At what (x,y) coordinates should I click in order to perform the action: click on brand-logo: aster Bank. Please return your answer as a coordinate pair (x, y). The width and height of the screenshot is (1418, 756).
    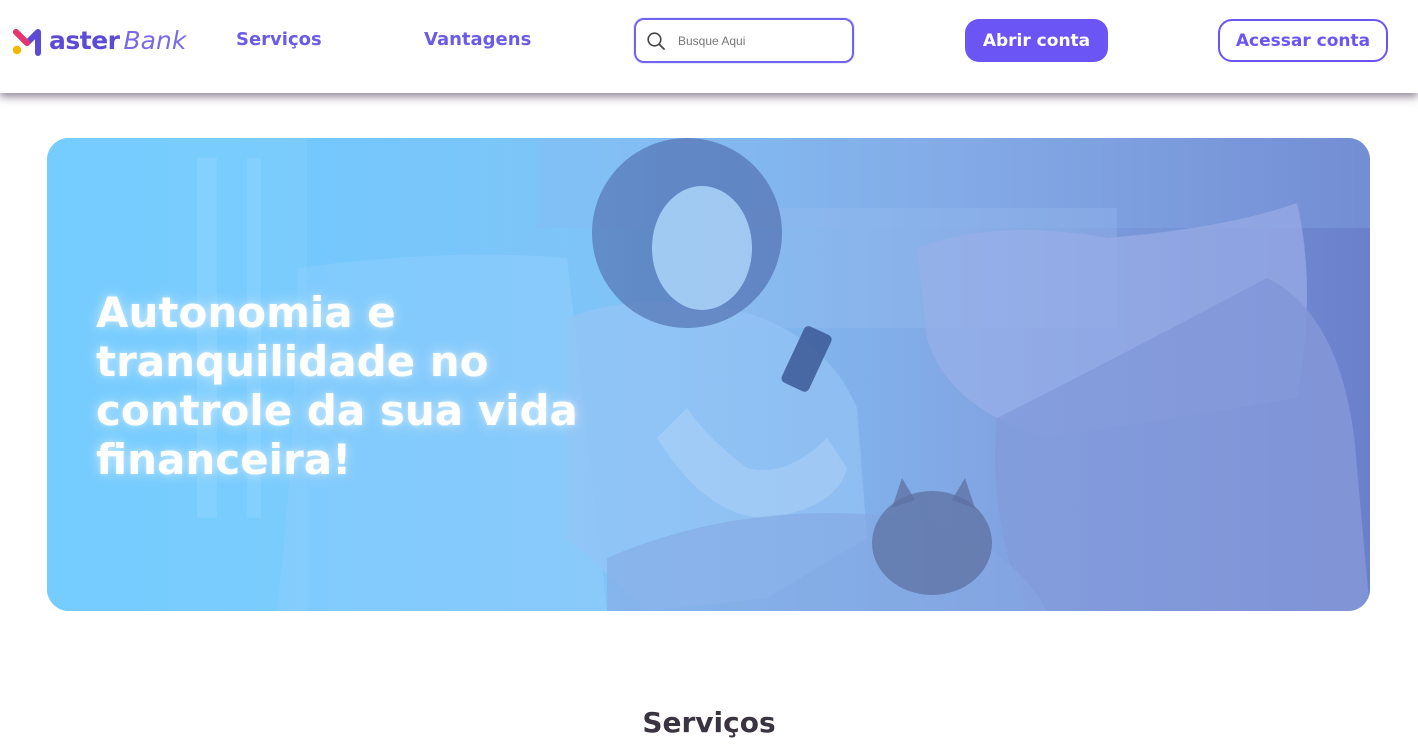
    Looking at the image, I should click on (99, 41).